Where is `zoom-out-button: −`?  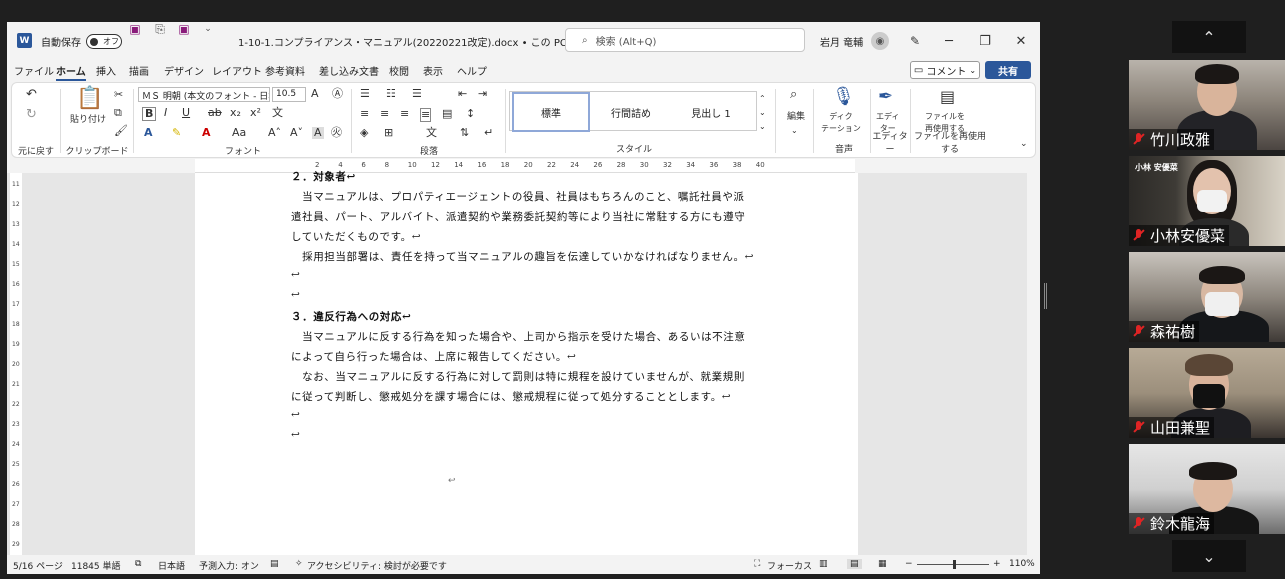
zoom-out-button: − is located at coordinates (909, 564).